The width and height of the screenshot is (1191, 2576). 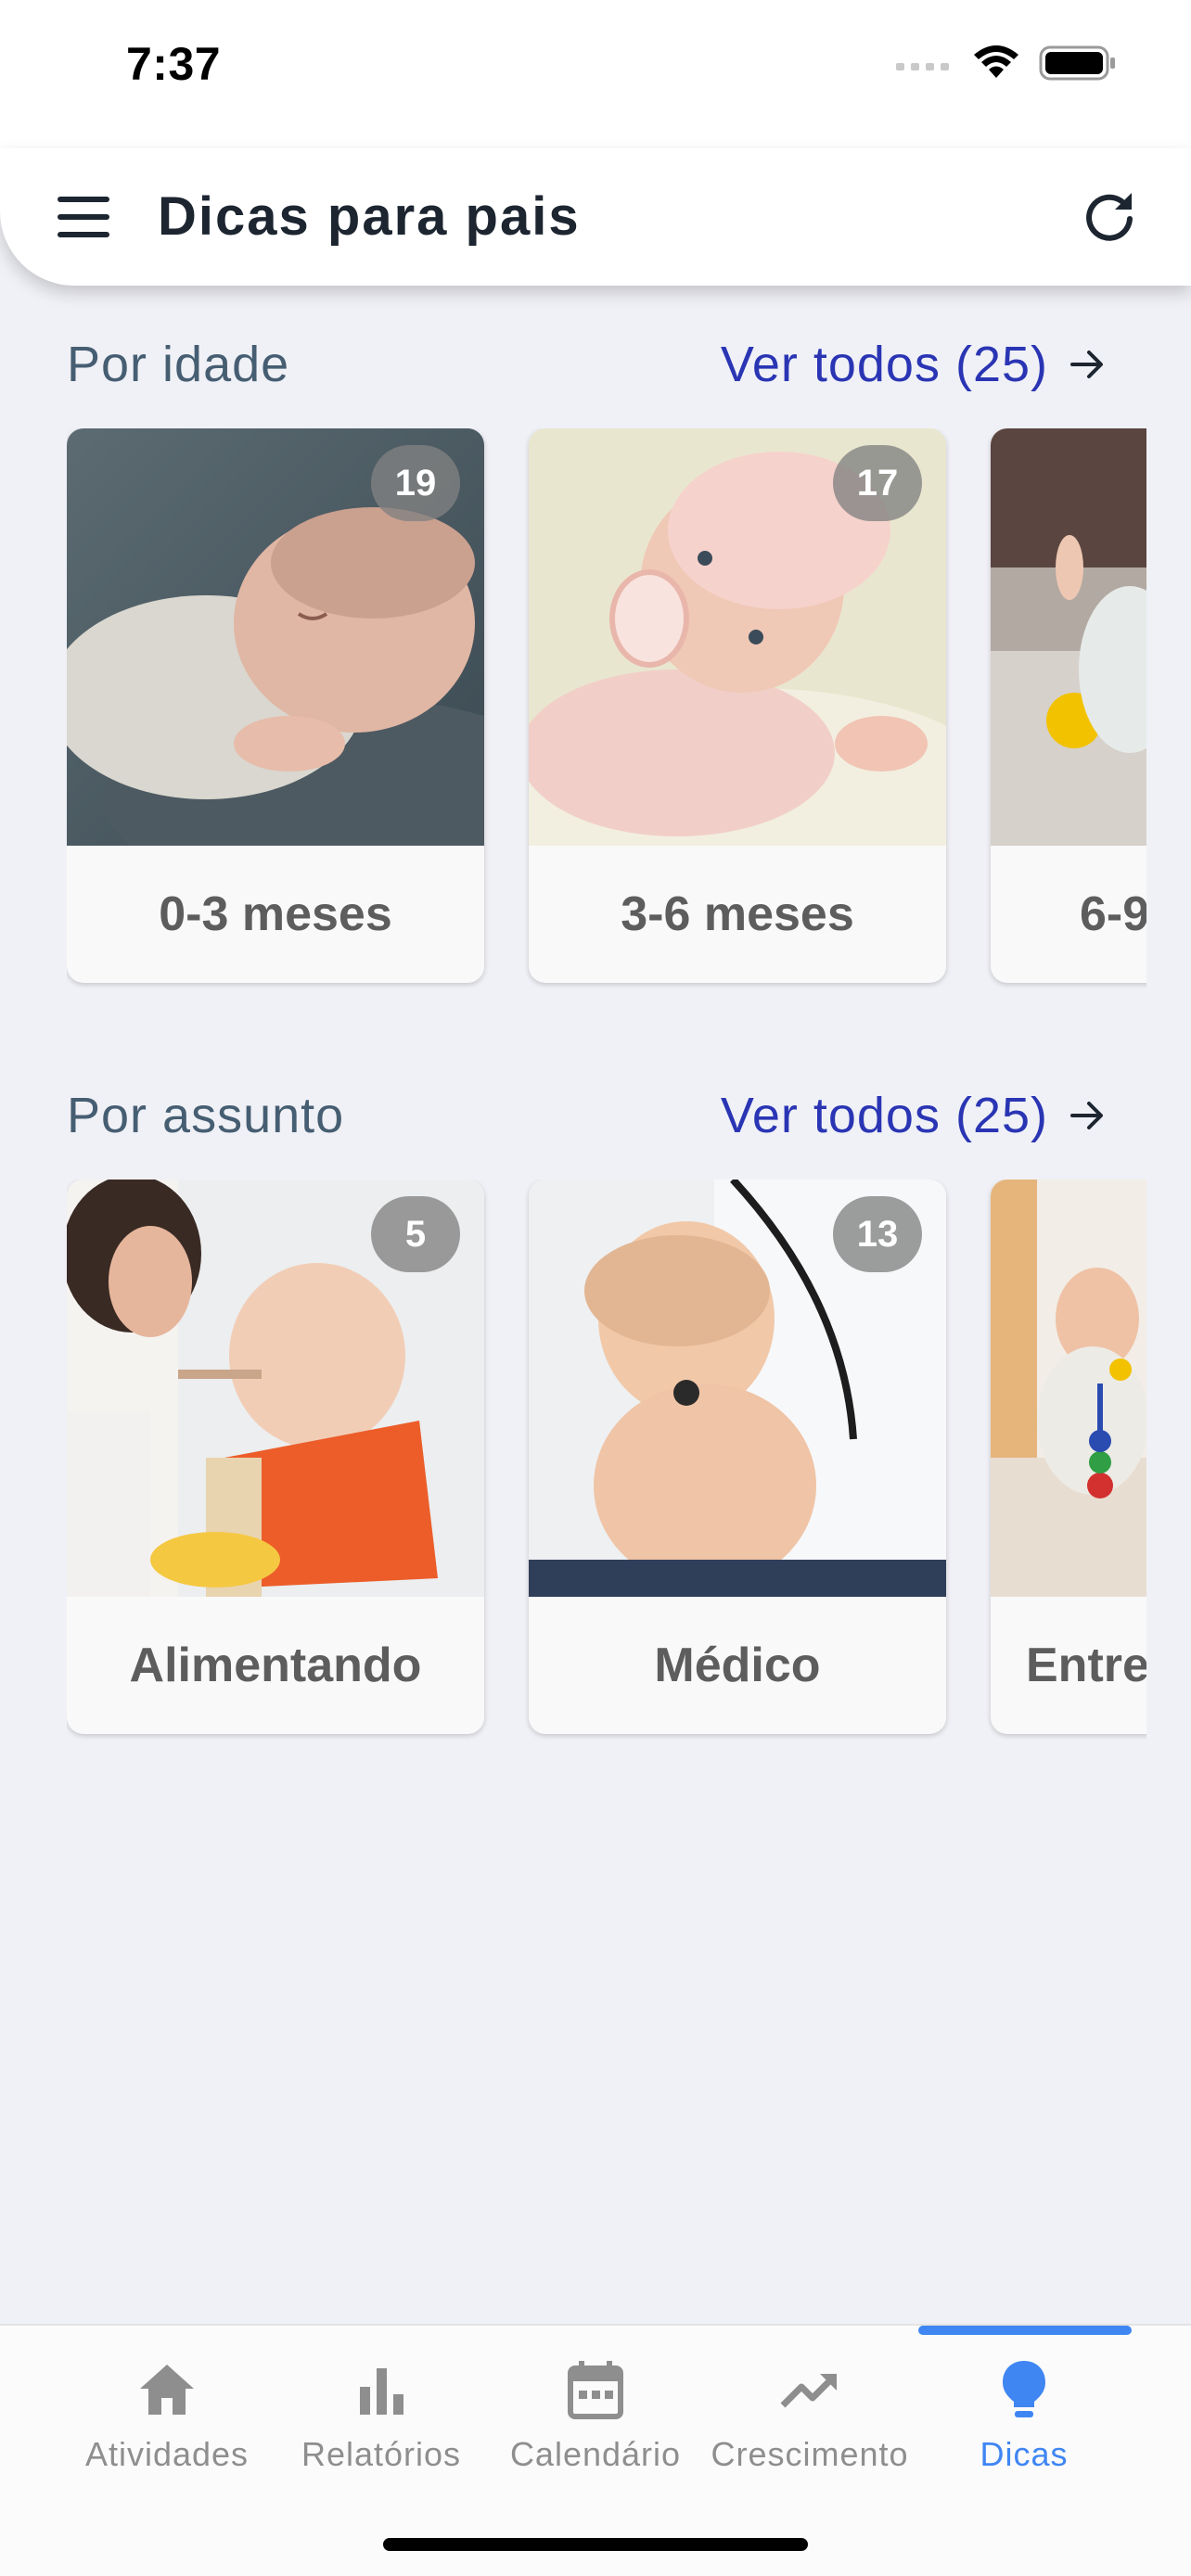 What do you see at coordinates (381, 2426) in the screenshot?
I see `nav-item-relatorios: Relatórios` at bounding box center [381, 2426].